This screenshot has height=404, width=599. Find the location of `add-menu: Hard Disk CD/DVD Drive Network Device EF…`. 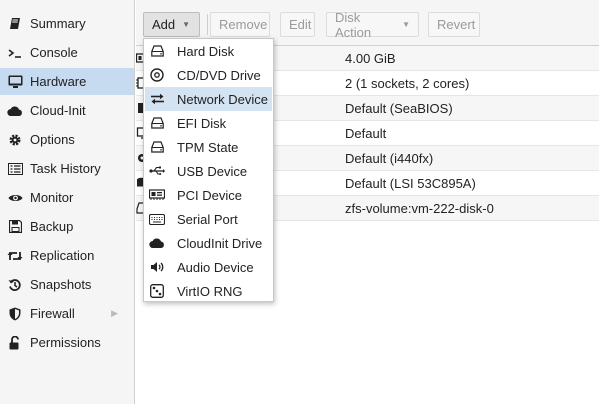

add-menu: Hard Disk CD/DVD Drive Network Device EF… is located at coordinates (208, 170).